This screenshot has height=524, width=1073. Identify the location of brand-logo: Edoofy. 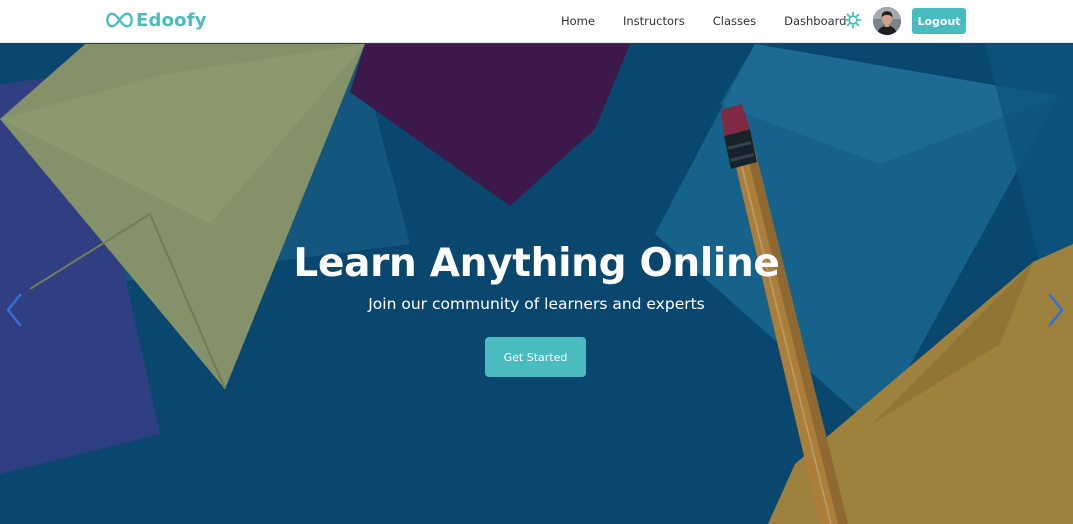
(156, 20).